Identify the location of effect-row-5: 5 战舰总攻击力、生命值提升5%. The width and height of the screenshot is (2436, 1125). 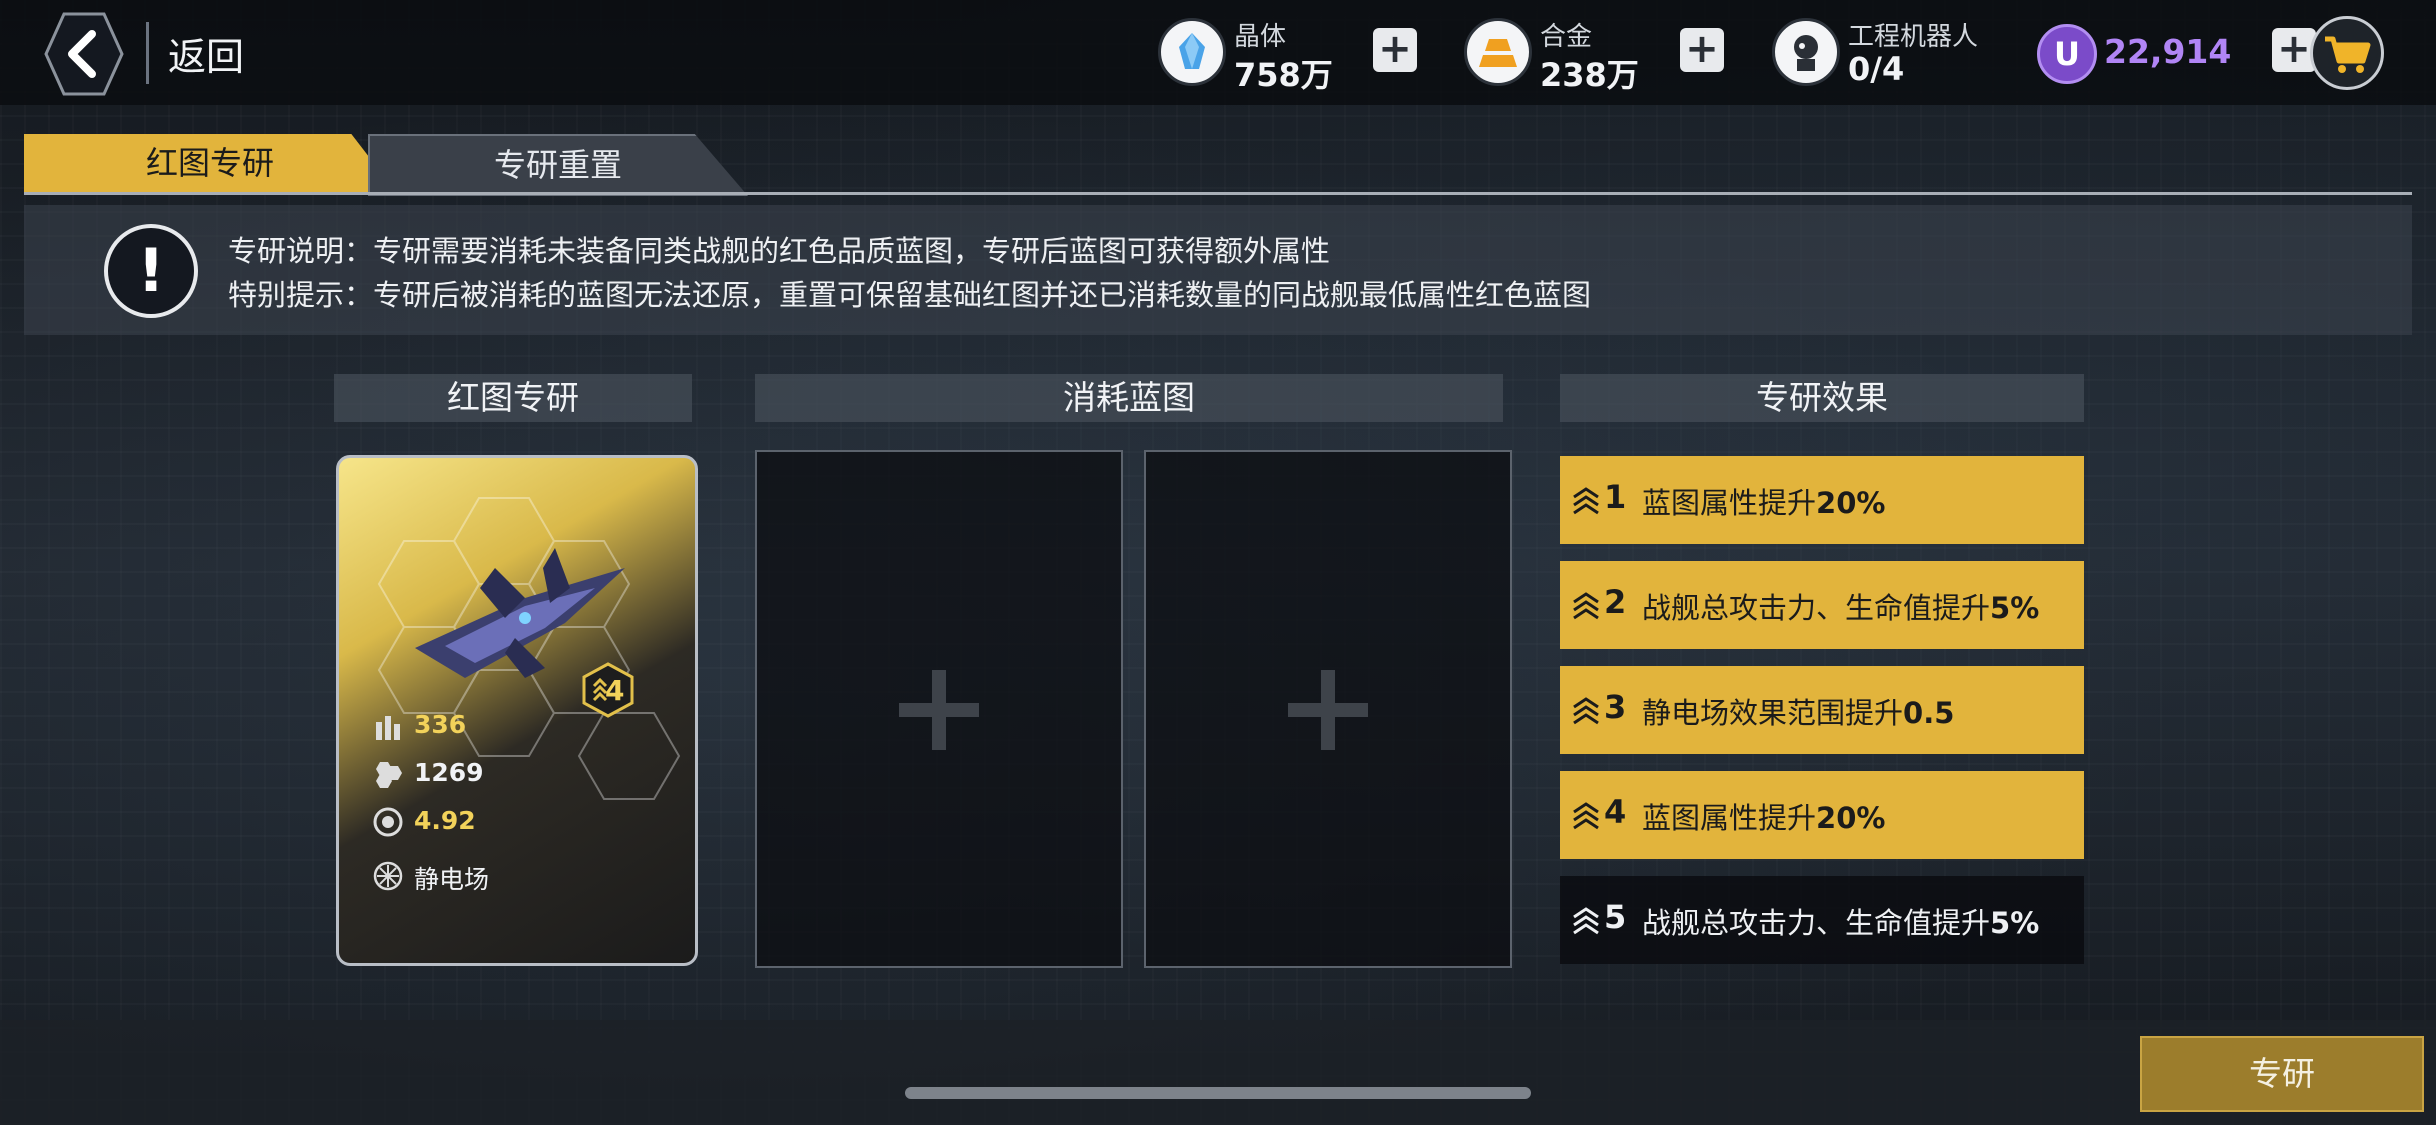
(1822, 920).